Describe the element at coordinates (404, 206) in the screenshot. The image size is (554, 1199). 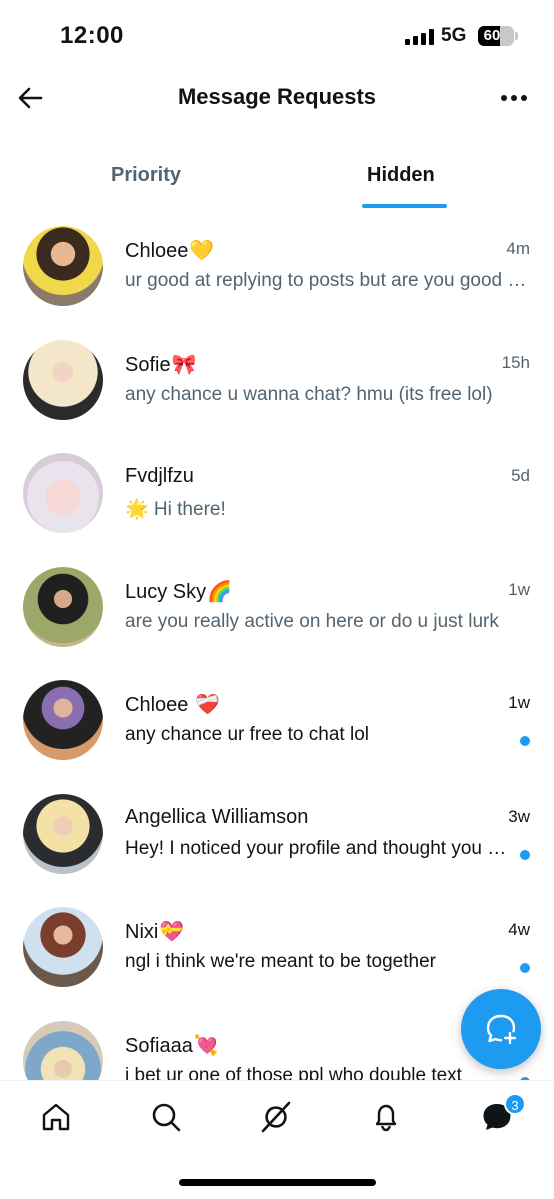
I see `active-tab-indicator` at that location.